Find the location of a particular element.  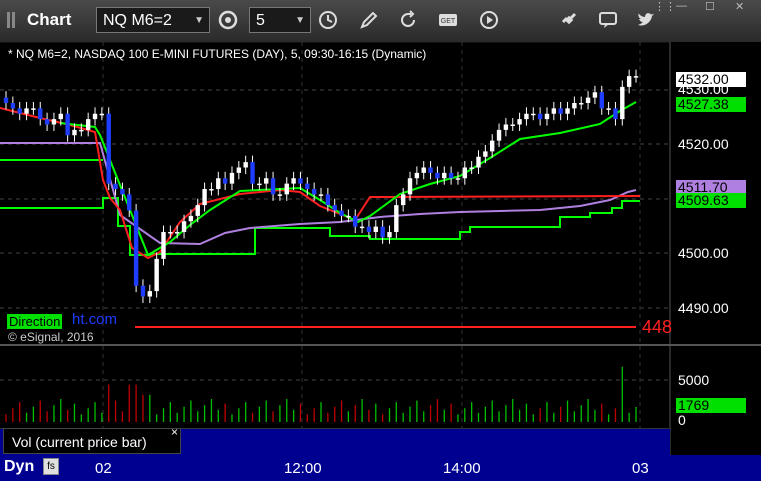

direction-badge: Direction is located at coordinates (35, 321).